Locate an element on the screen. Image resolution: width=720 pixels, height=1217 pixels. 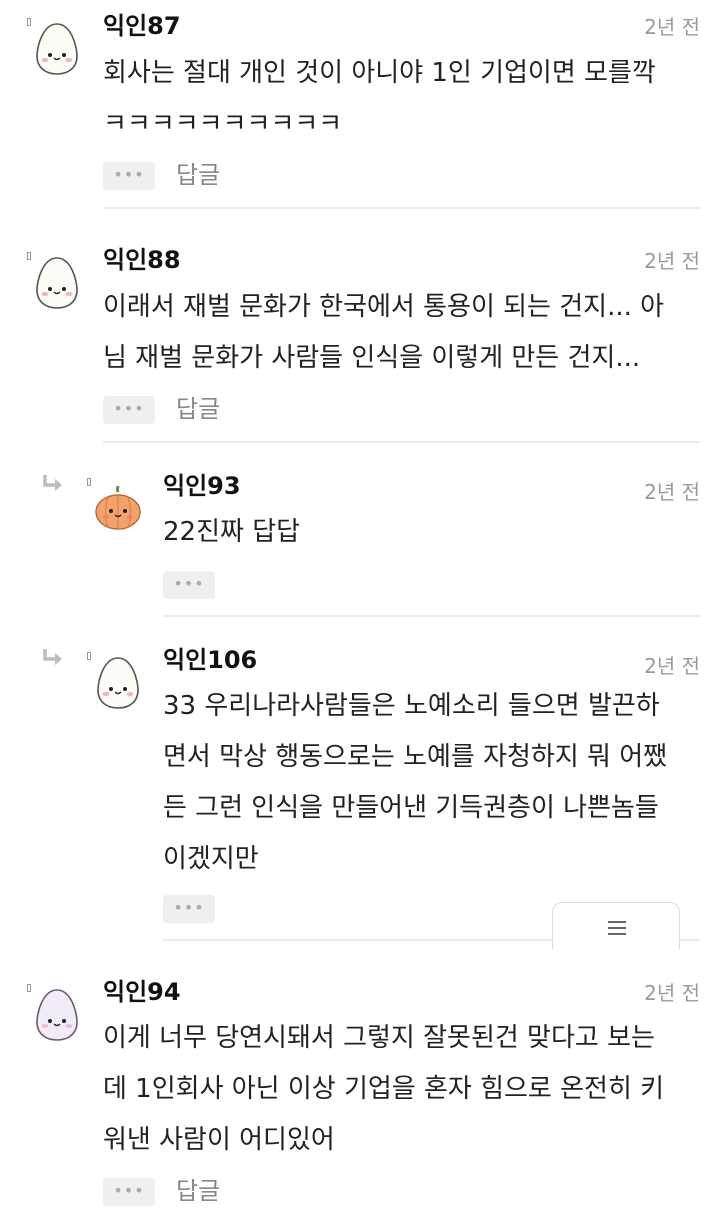
comment-nickname: 익인88 is located at coordinates (142, 260).